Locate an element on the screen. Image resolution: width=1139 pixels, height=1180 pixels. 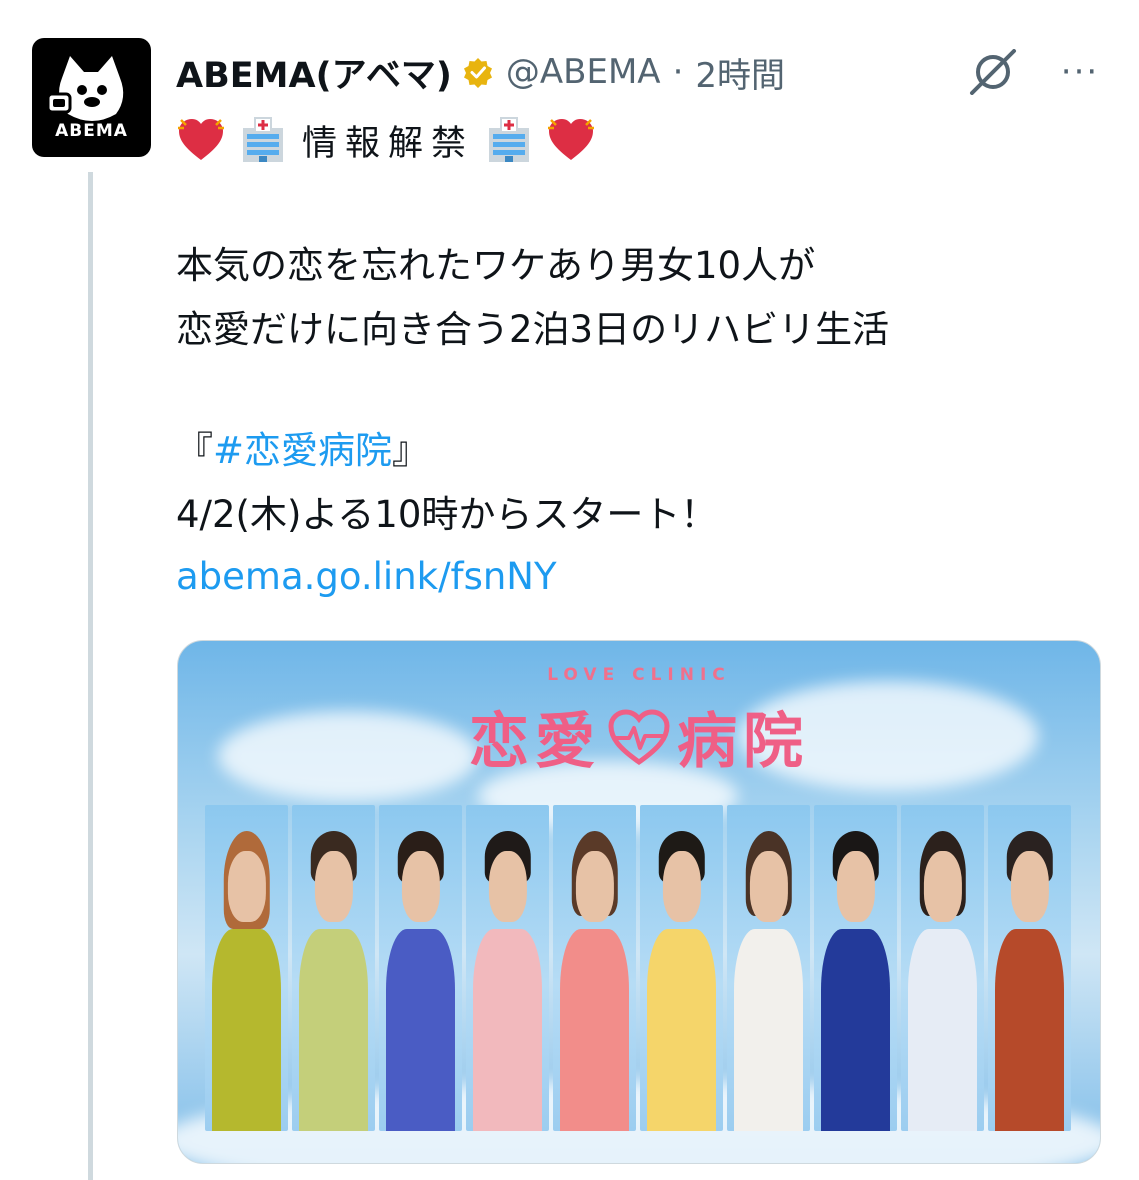
grok-icon is located at coordinates (993, 72).